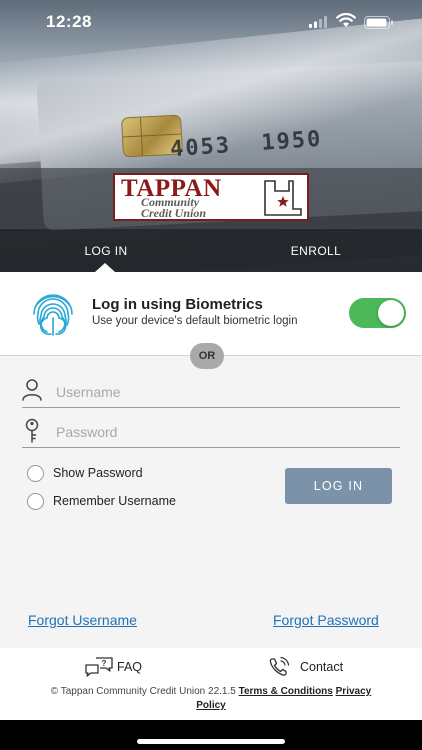  I want to click on contact-label: Contact, so click(322, 667).